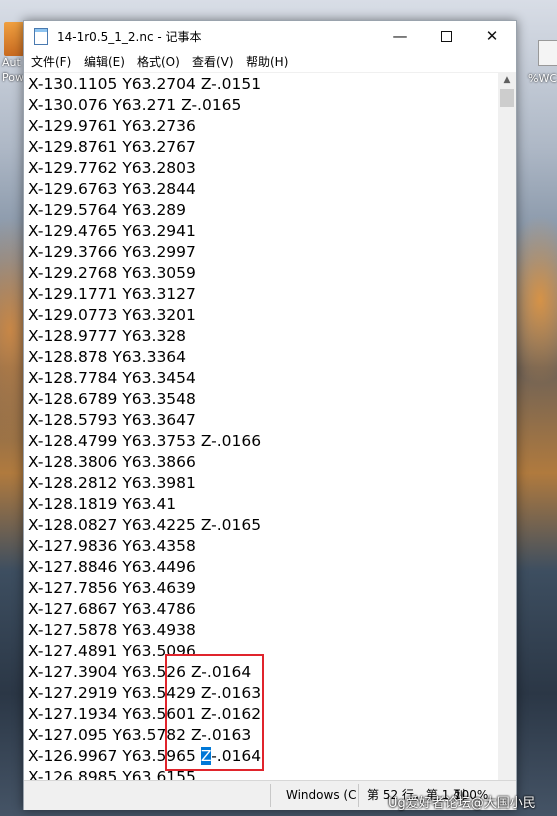  Describe the element at coordinates (112, 378) in the screenshot. I see `text-line: X-128.7784 Y63.3454` at that location.